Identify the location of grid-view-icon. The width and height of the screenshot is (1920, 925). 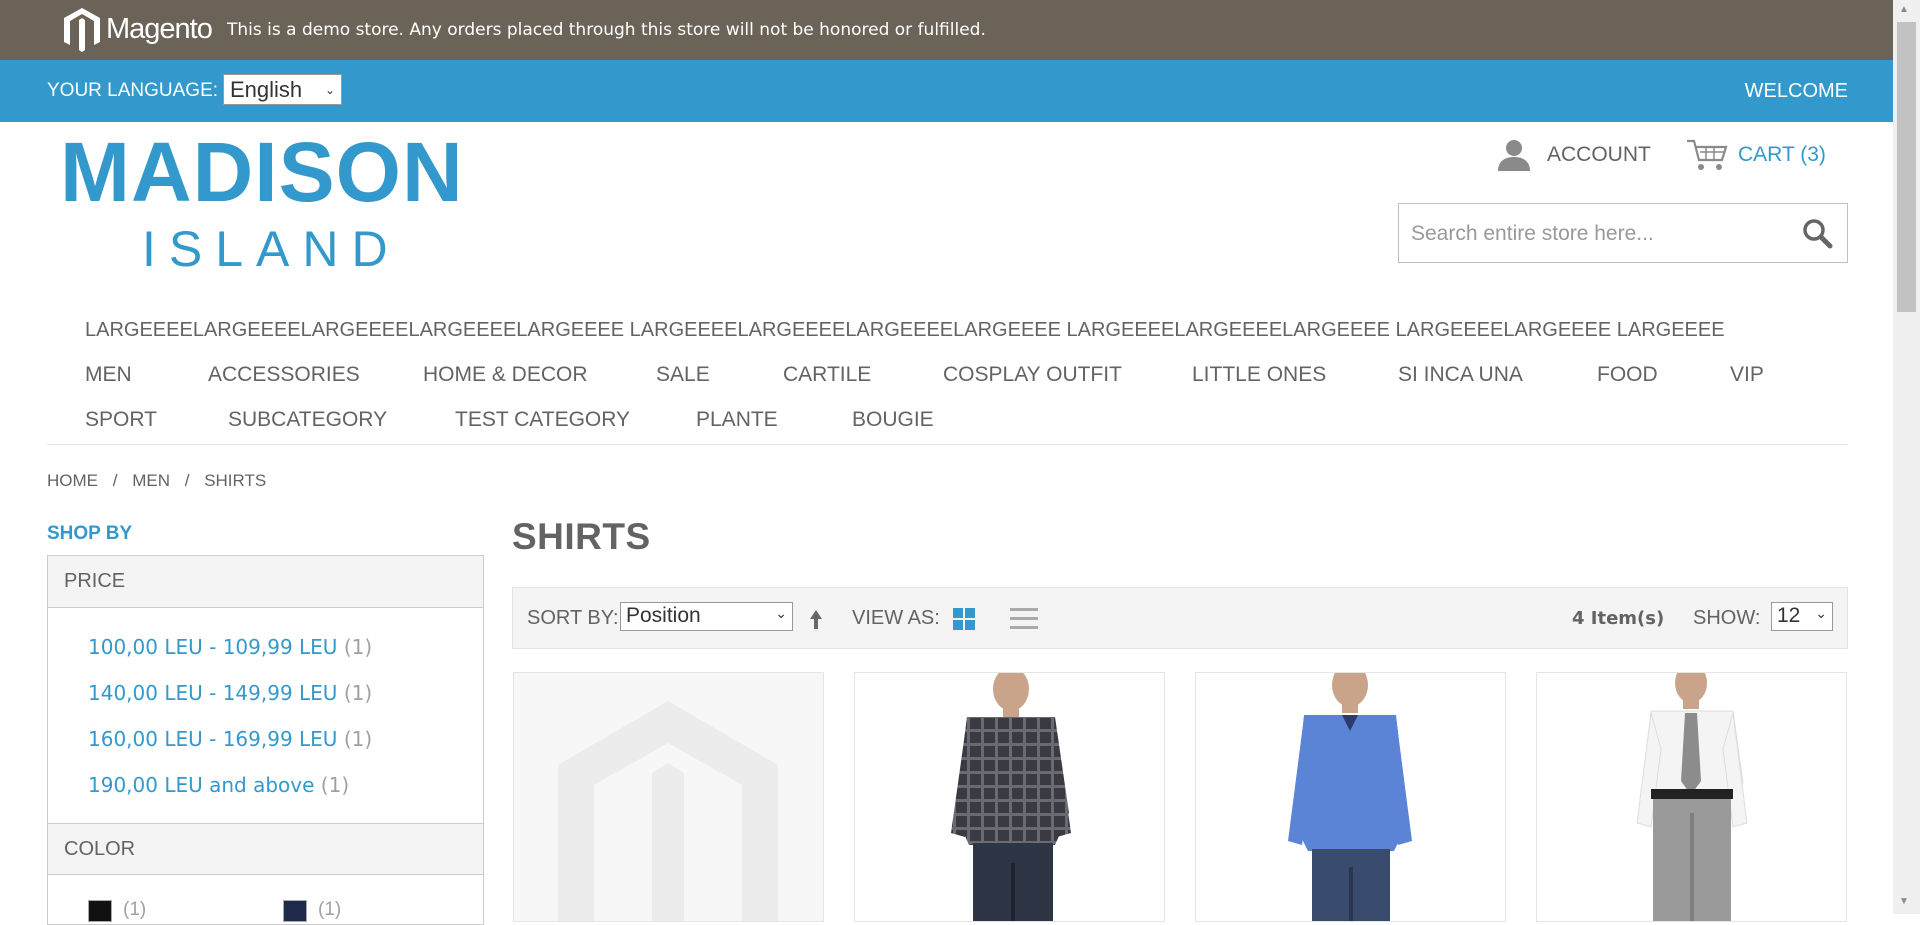
(964, 619).